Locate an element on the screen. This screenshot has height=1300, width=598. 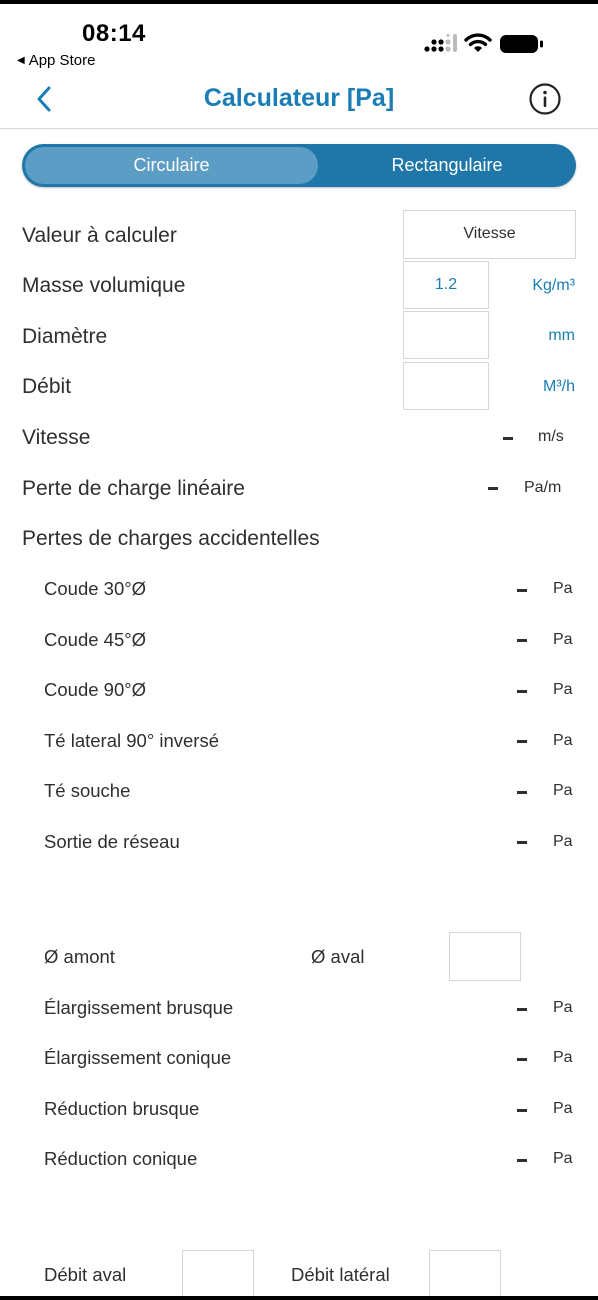
singularite-label: Réduction brusque is located at coordinates (122, 1108).